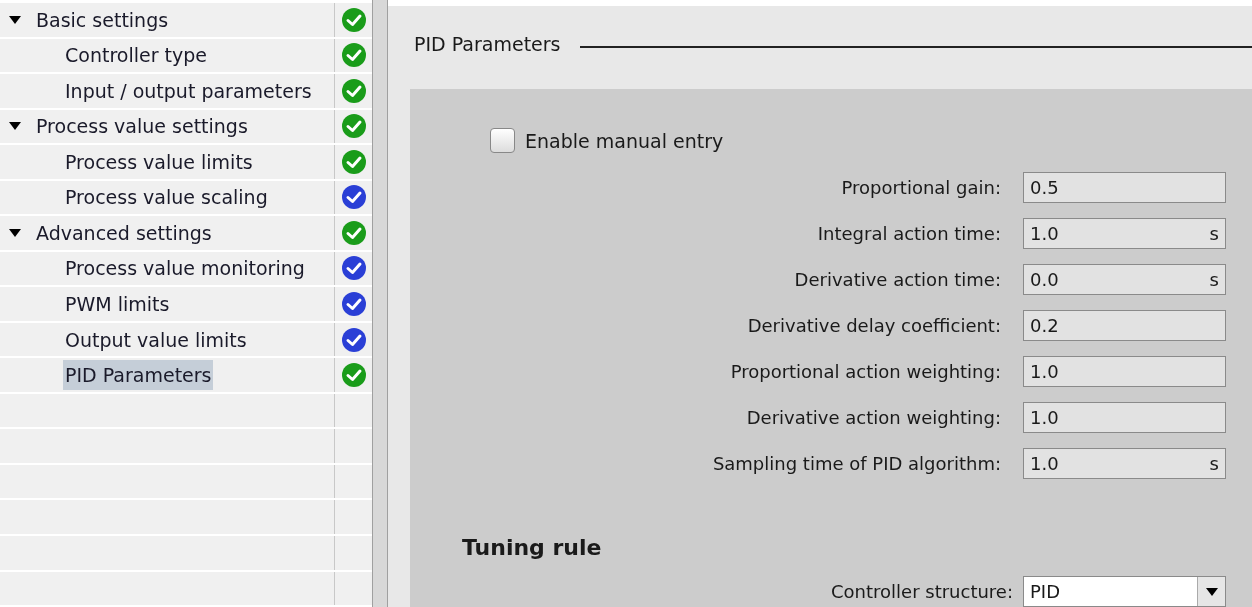 Image resolution: width=1252 pixels, height=607 pixels. What do you see at coordinates (921, 592) in the screenshot?
I see `field-label: Controller structure:` at bounding box center [921, 592].